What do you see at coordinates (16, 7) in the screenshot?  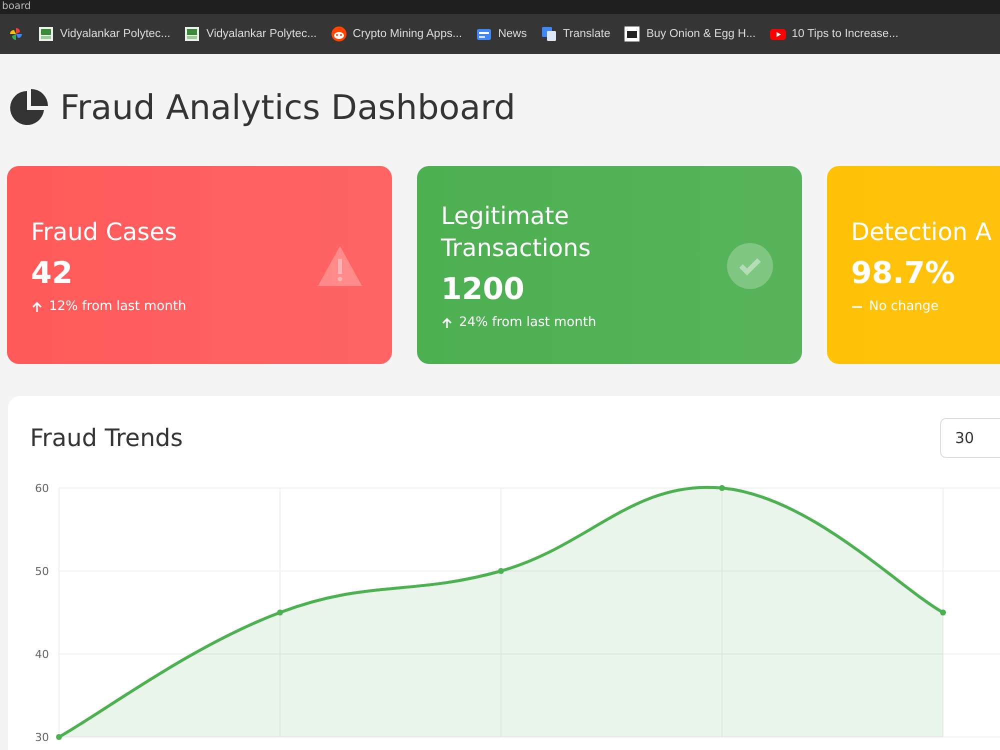 I see `window-title: board` at bounding box center [16, 7].